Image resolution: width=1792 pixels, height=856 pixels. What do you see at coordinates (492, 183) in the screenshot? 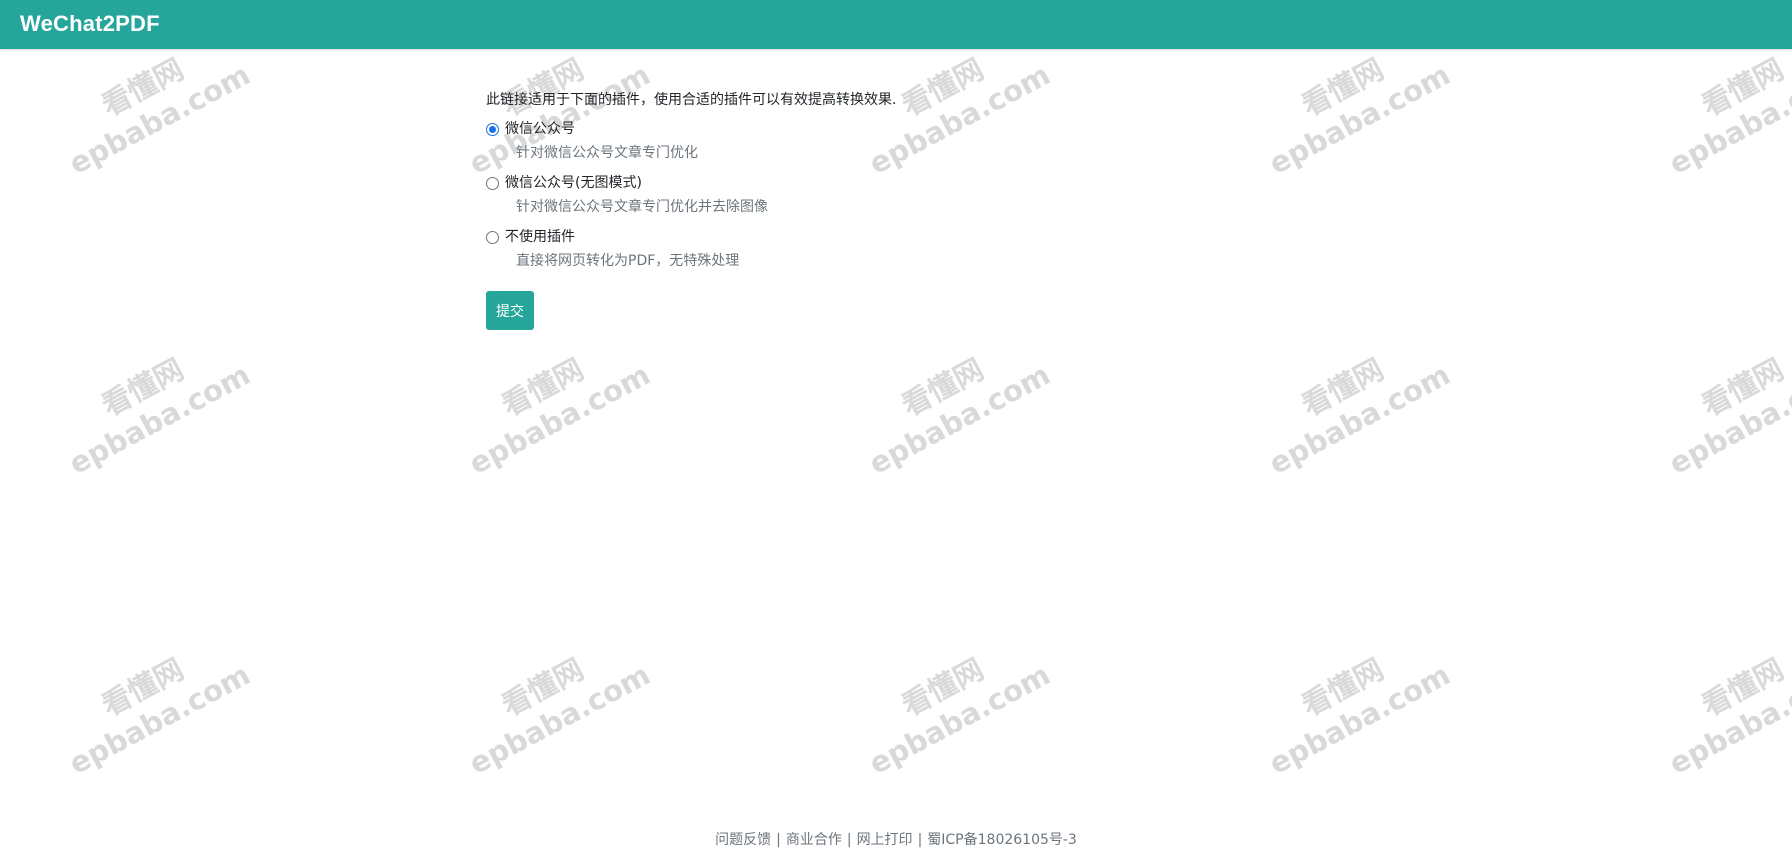
I see `radio-wechat-noimage` at bounding box center [492, 183].